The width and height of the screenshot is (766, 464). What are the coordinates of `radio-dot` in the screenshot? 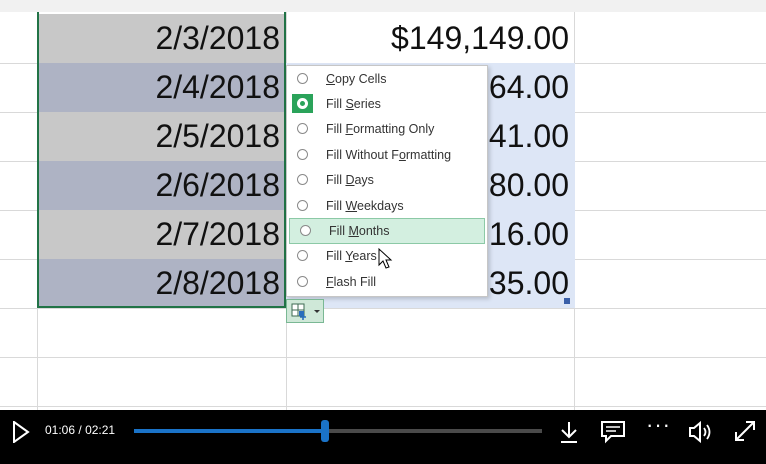 It's located at (302, 103).